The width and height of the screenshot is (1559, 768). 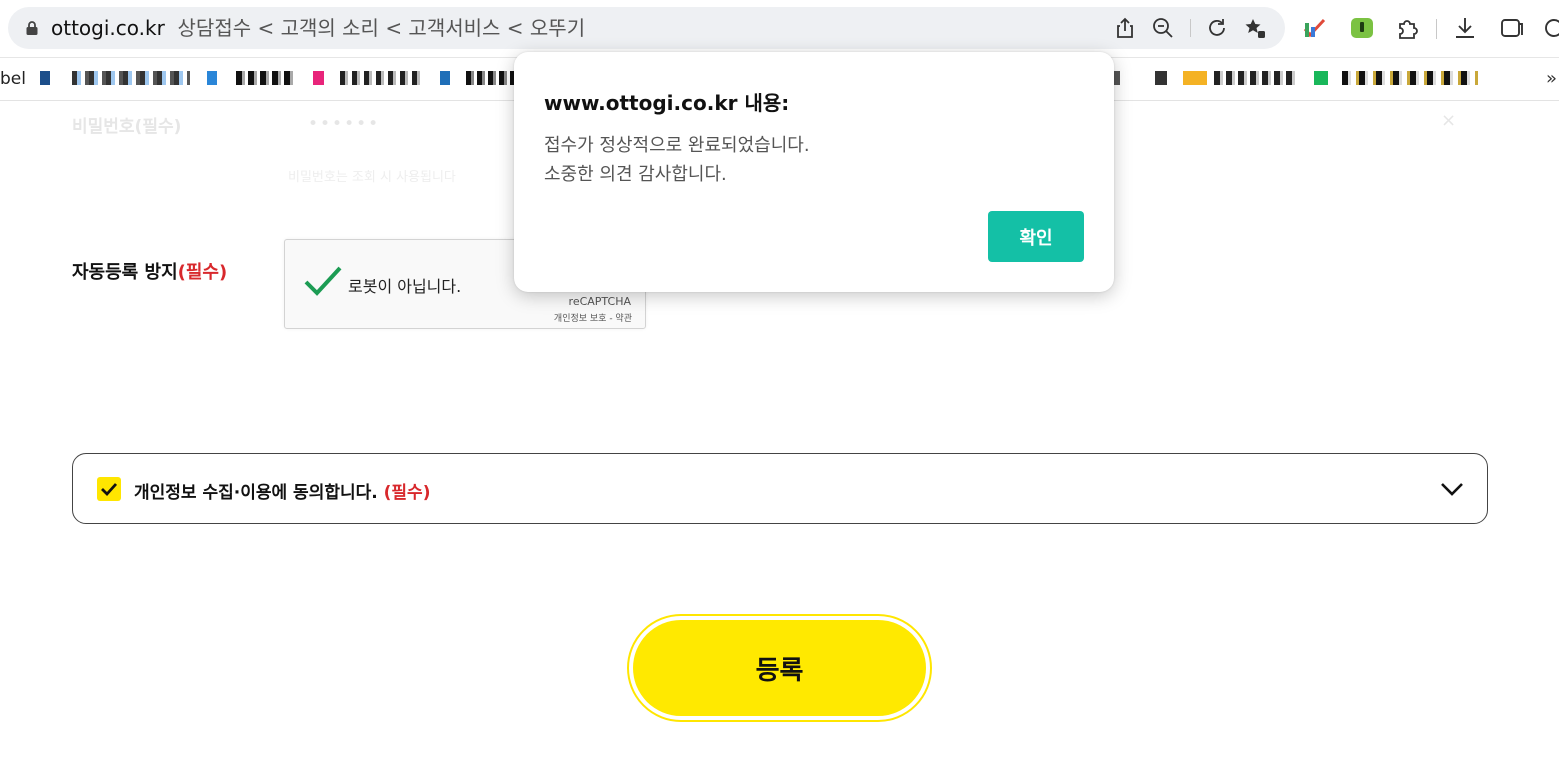 What do you see at coordinates (599, 301) in the screenshot?
I see `recaptcha-brand: reCAPTCHA` at bounding box center [599, 301].